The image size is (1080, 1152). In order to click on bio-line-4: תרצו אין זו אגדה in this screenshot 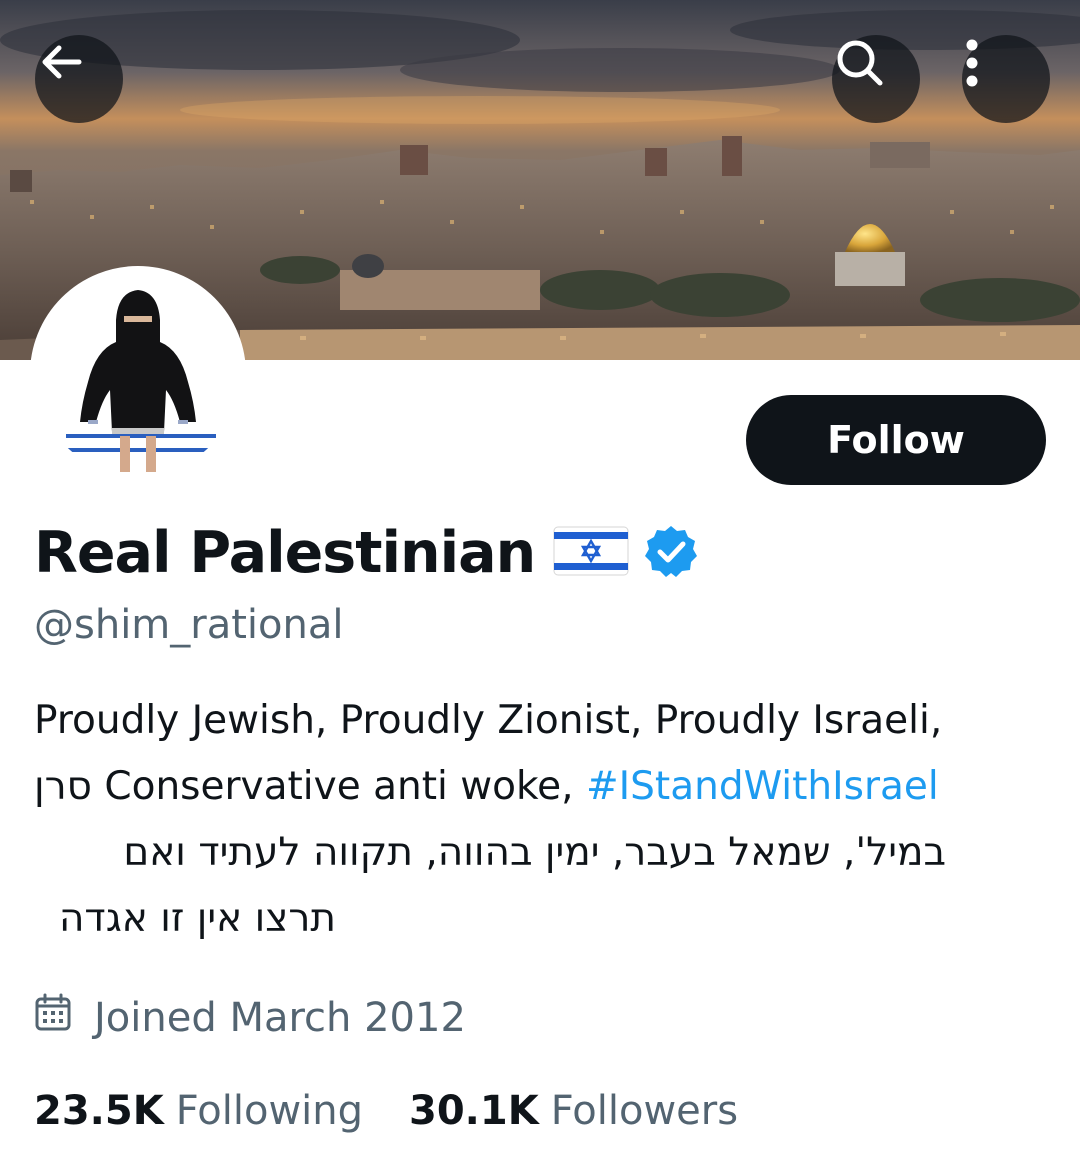, I will do `click(197, 918)`.